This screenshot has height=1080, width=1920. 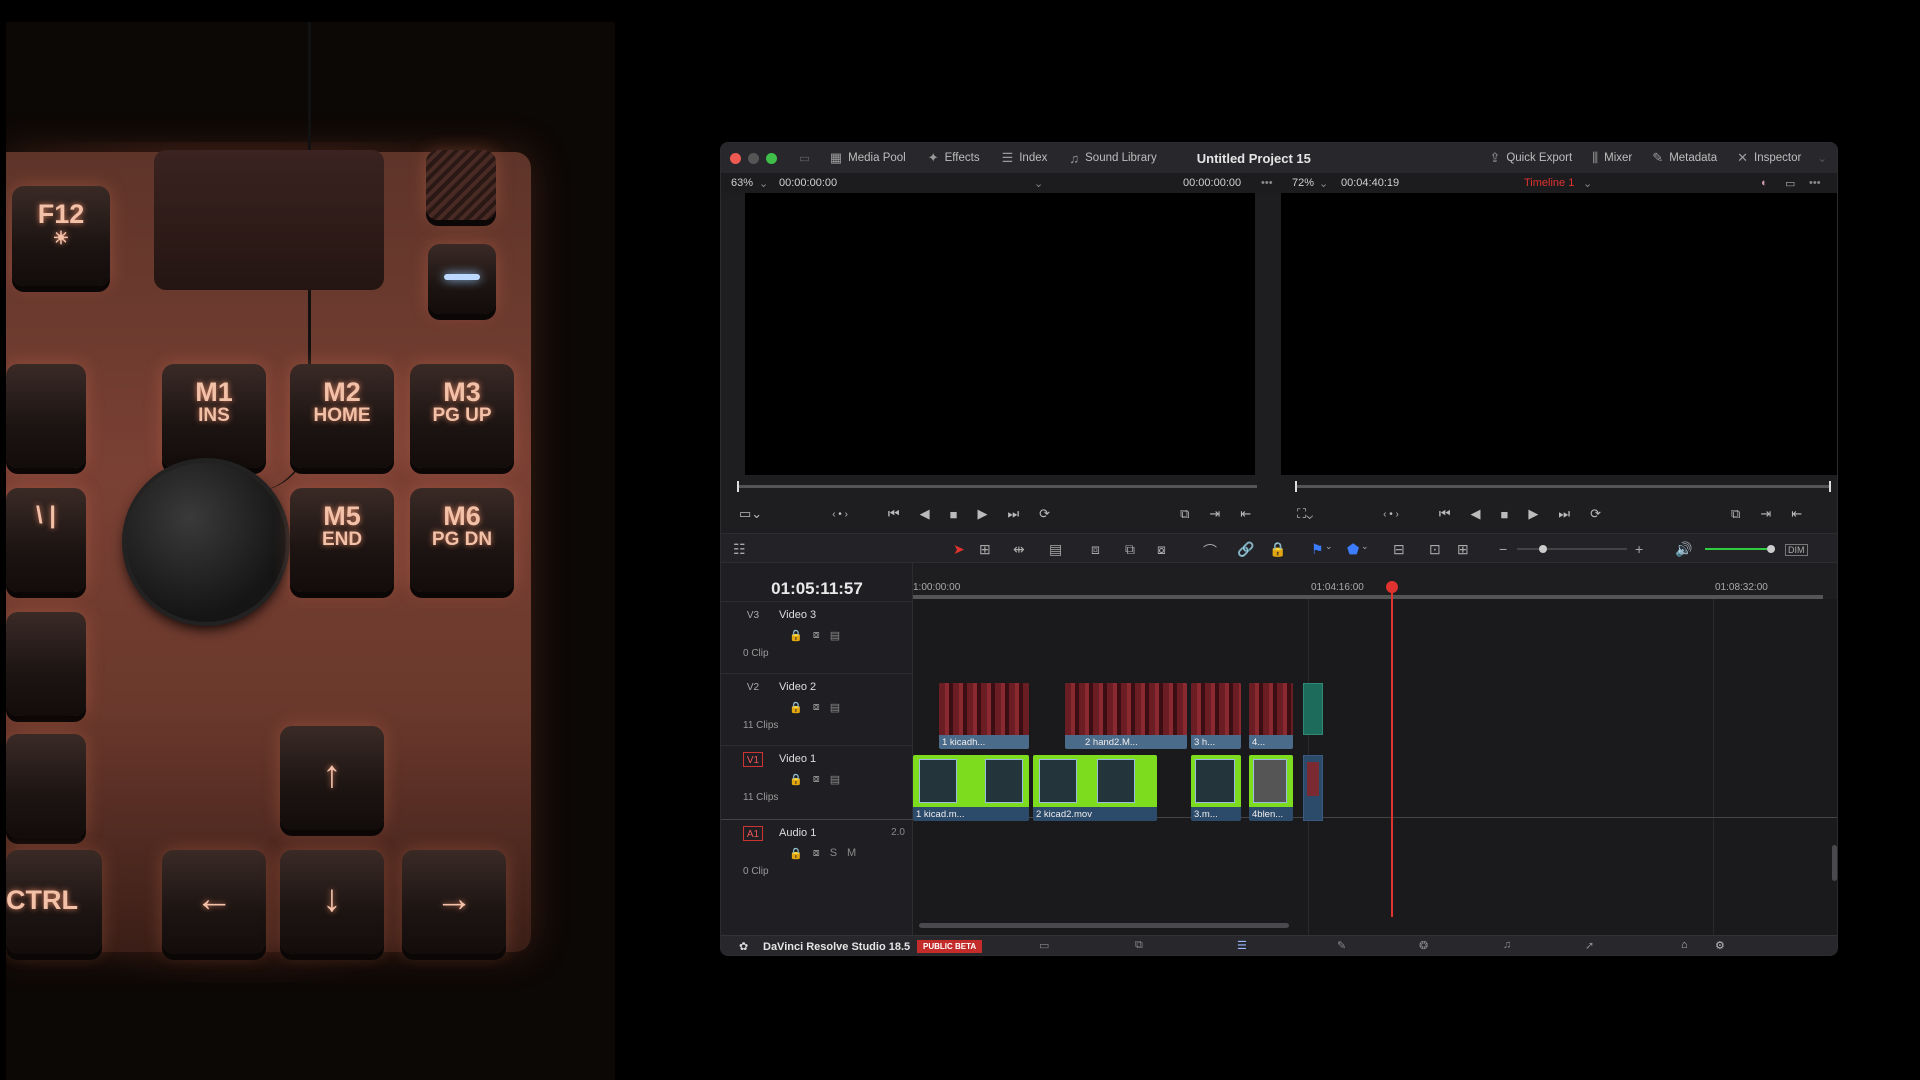 I want to click on index-button: ☰ Index, so click(x=1025, y=158).